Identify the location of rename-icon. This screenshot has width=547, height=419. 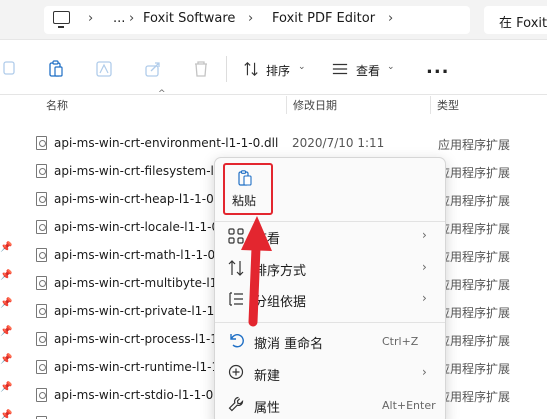
(104, 69).